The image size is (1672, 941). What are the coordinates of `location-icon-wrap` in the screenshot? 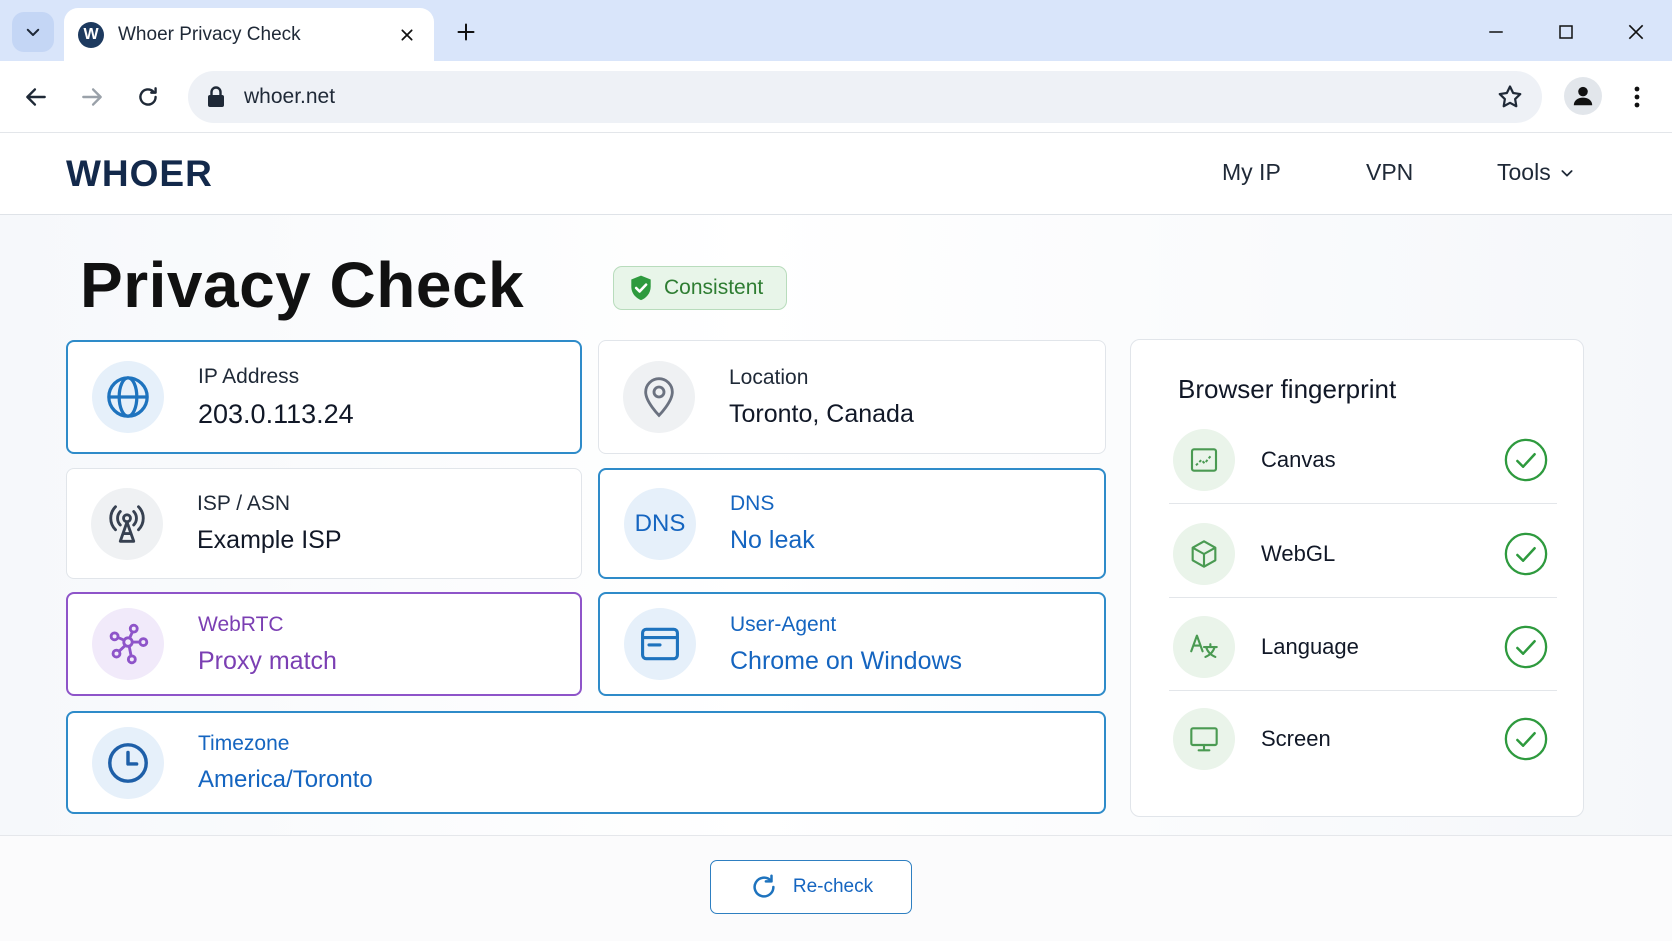 It's located at (659, 397).